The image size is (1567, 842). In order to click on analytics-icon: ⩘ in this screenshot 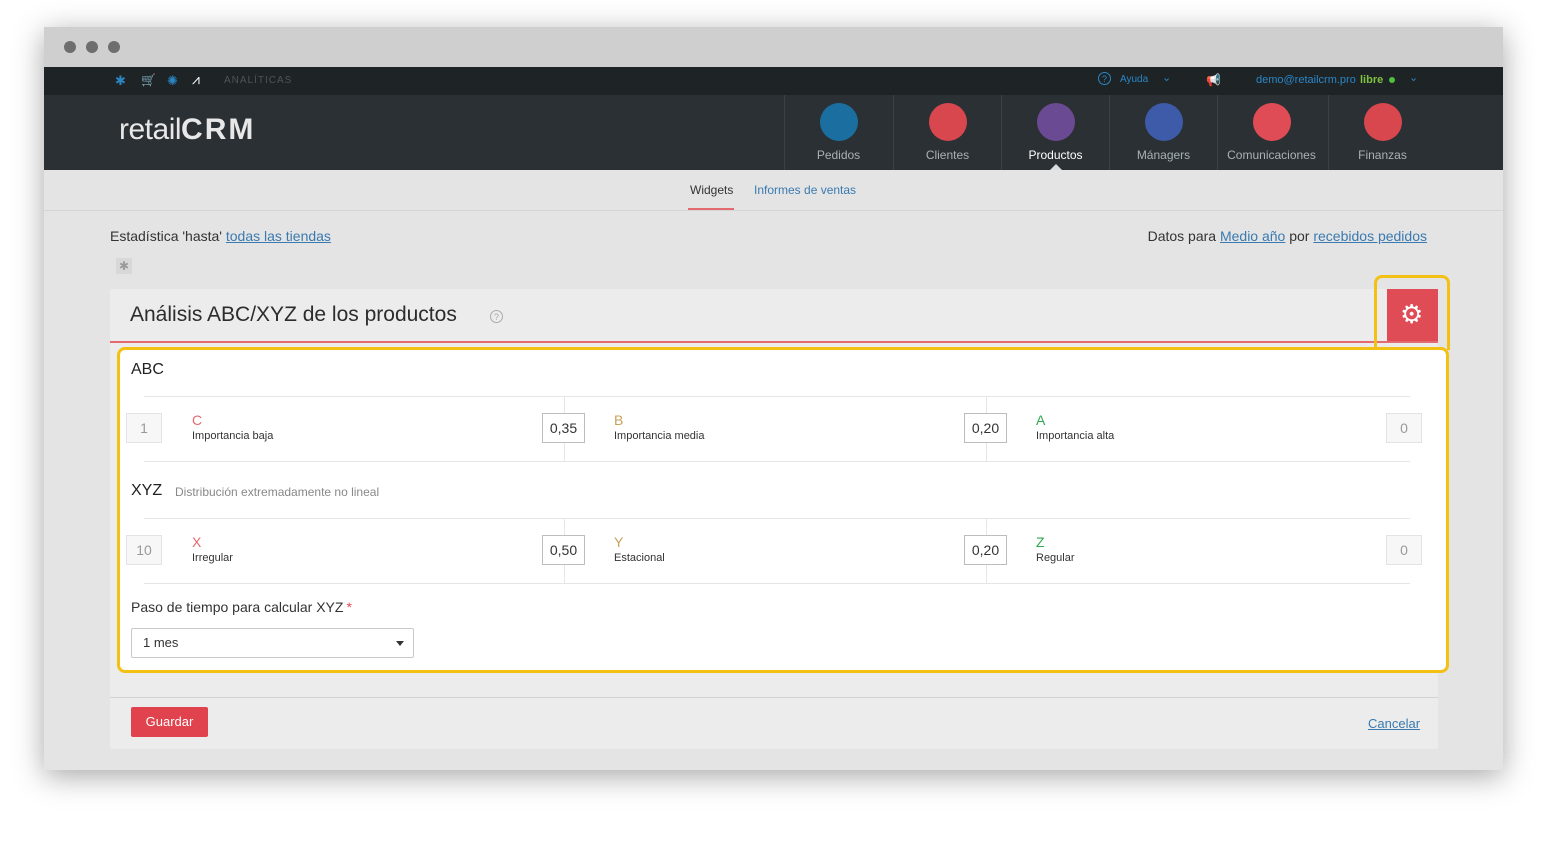, I will do `click(196, 79)`.